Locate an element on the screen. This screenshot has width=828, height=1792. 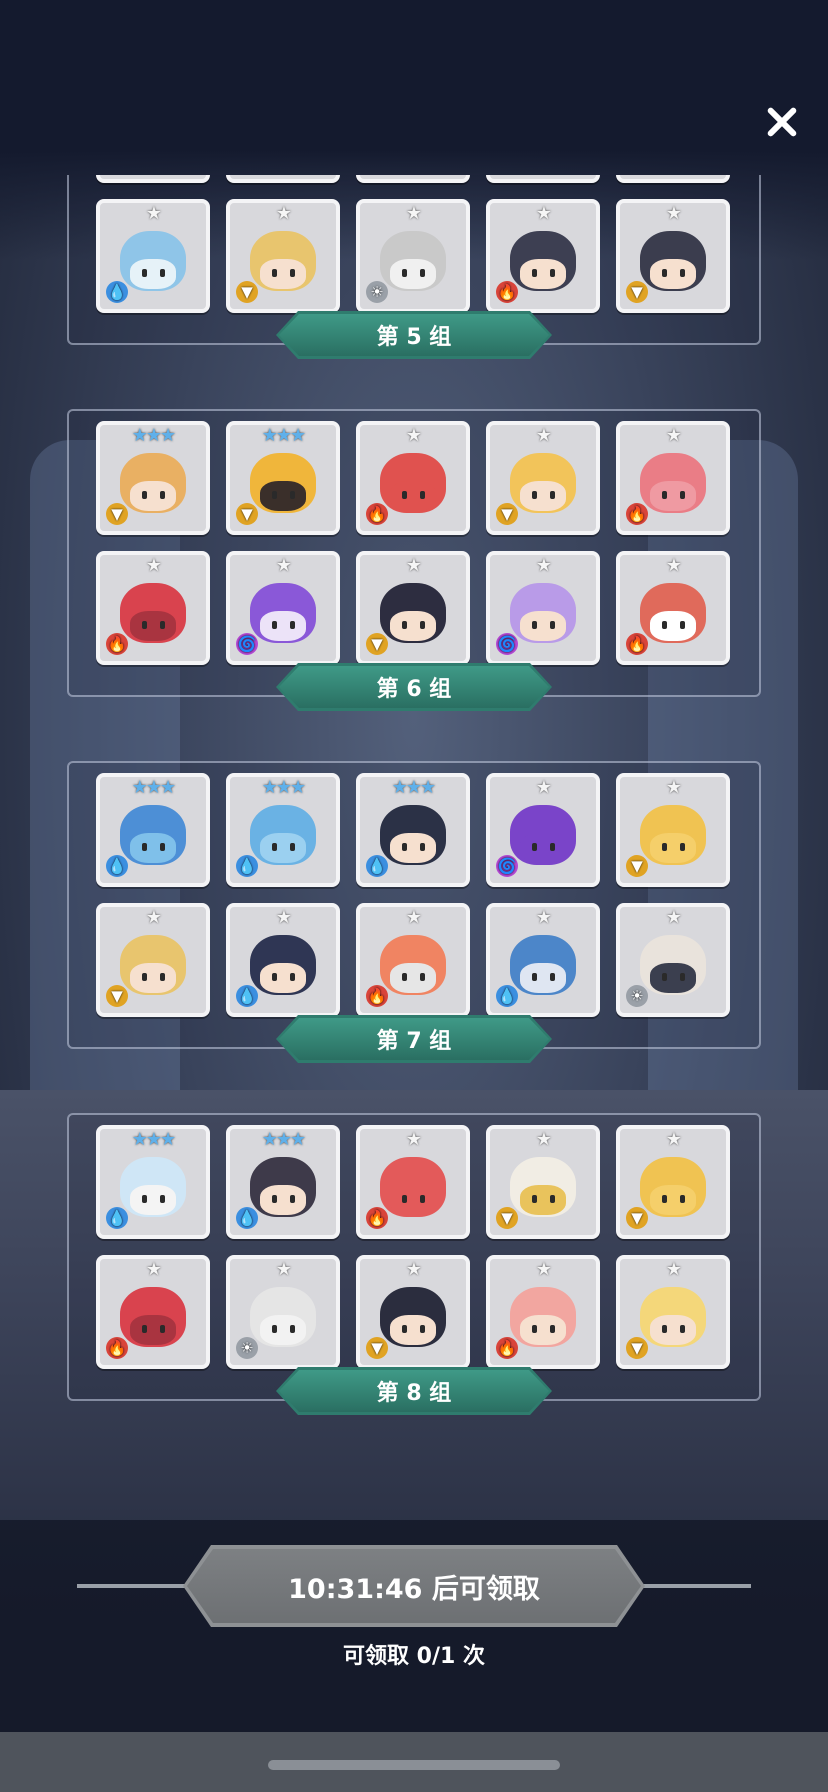
hero-card: ▼ is located at coordinates (543, 179).